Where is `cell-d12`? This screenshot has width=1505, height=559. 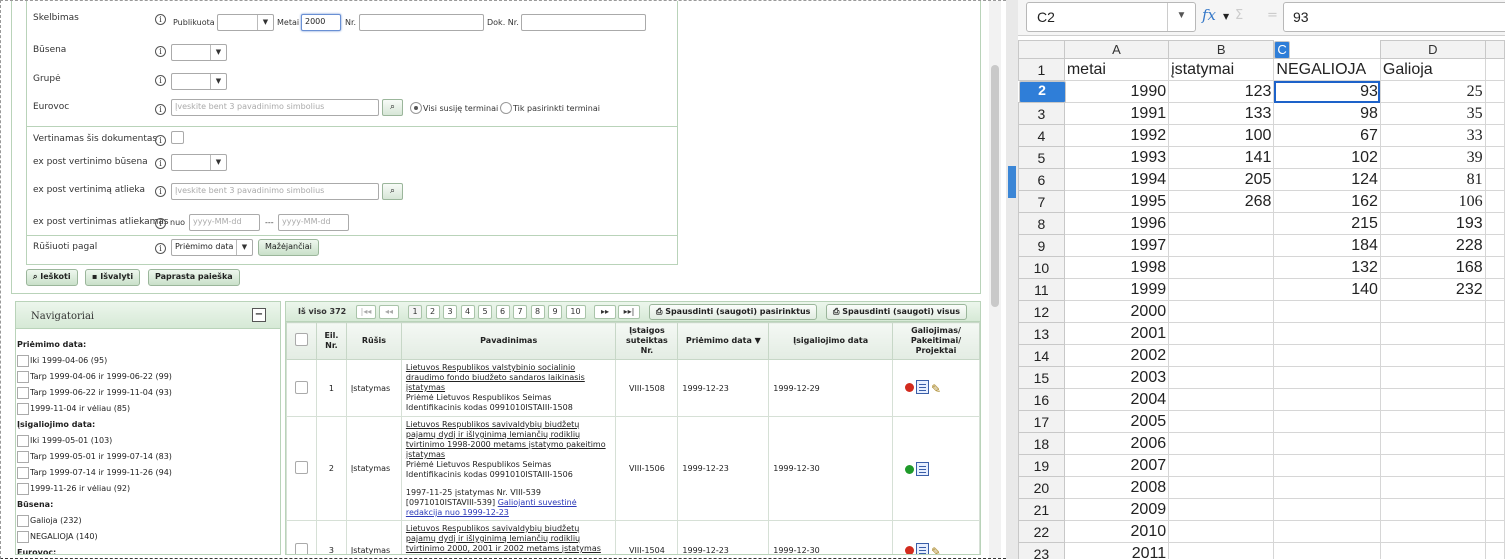
cell-d12 is located at coordinates (1432, 311).